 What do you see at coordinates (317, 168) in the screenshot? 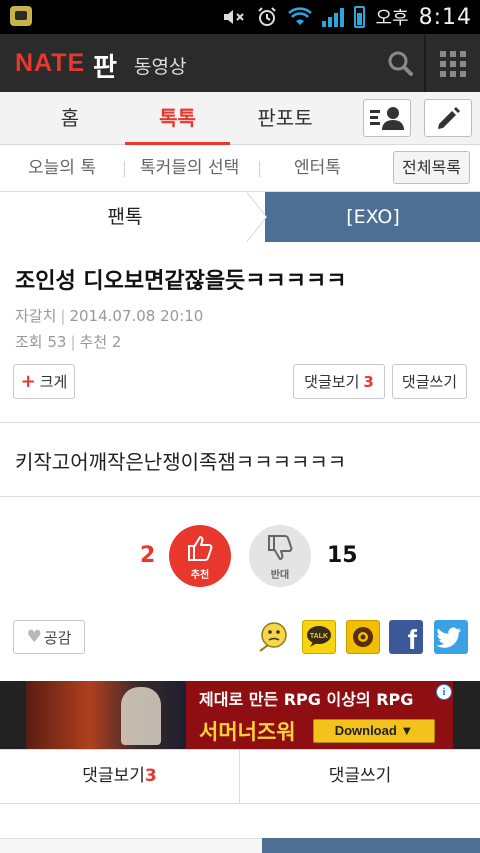
I see `subtab-entertainment: 엔터톡` at bounding box center [317, 168].